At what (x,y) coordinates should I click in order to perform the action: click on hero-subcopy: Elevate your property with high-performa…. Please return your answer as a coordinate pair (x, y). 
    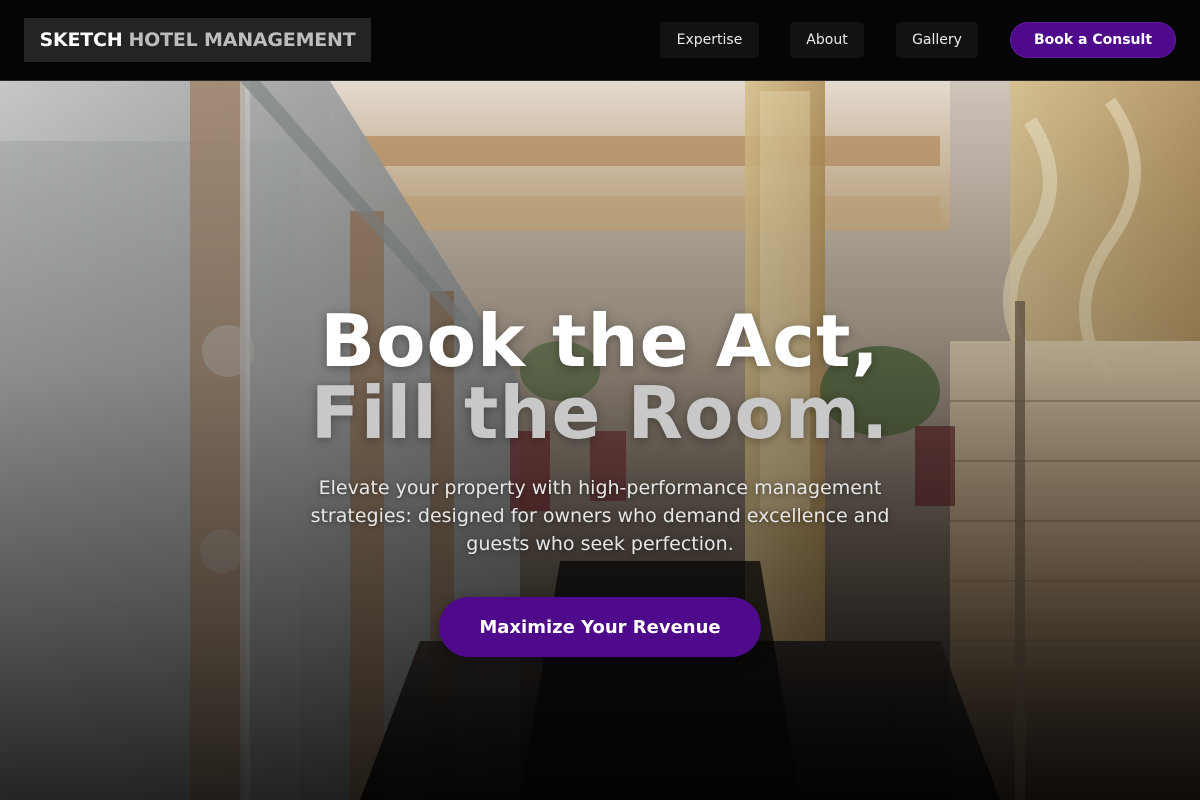
    Looking at the image, I should click on (600, 516).